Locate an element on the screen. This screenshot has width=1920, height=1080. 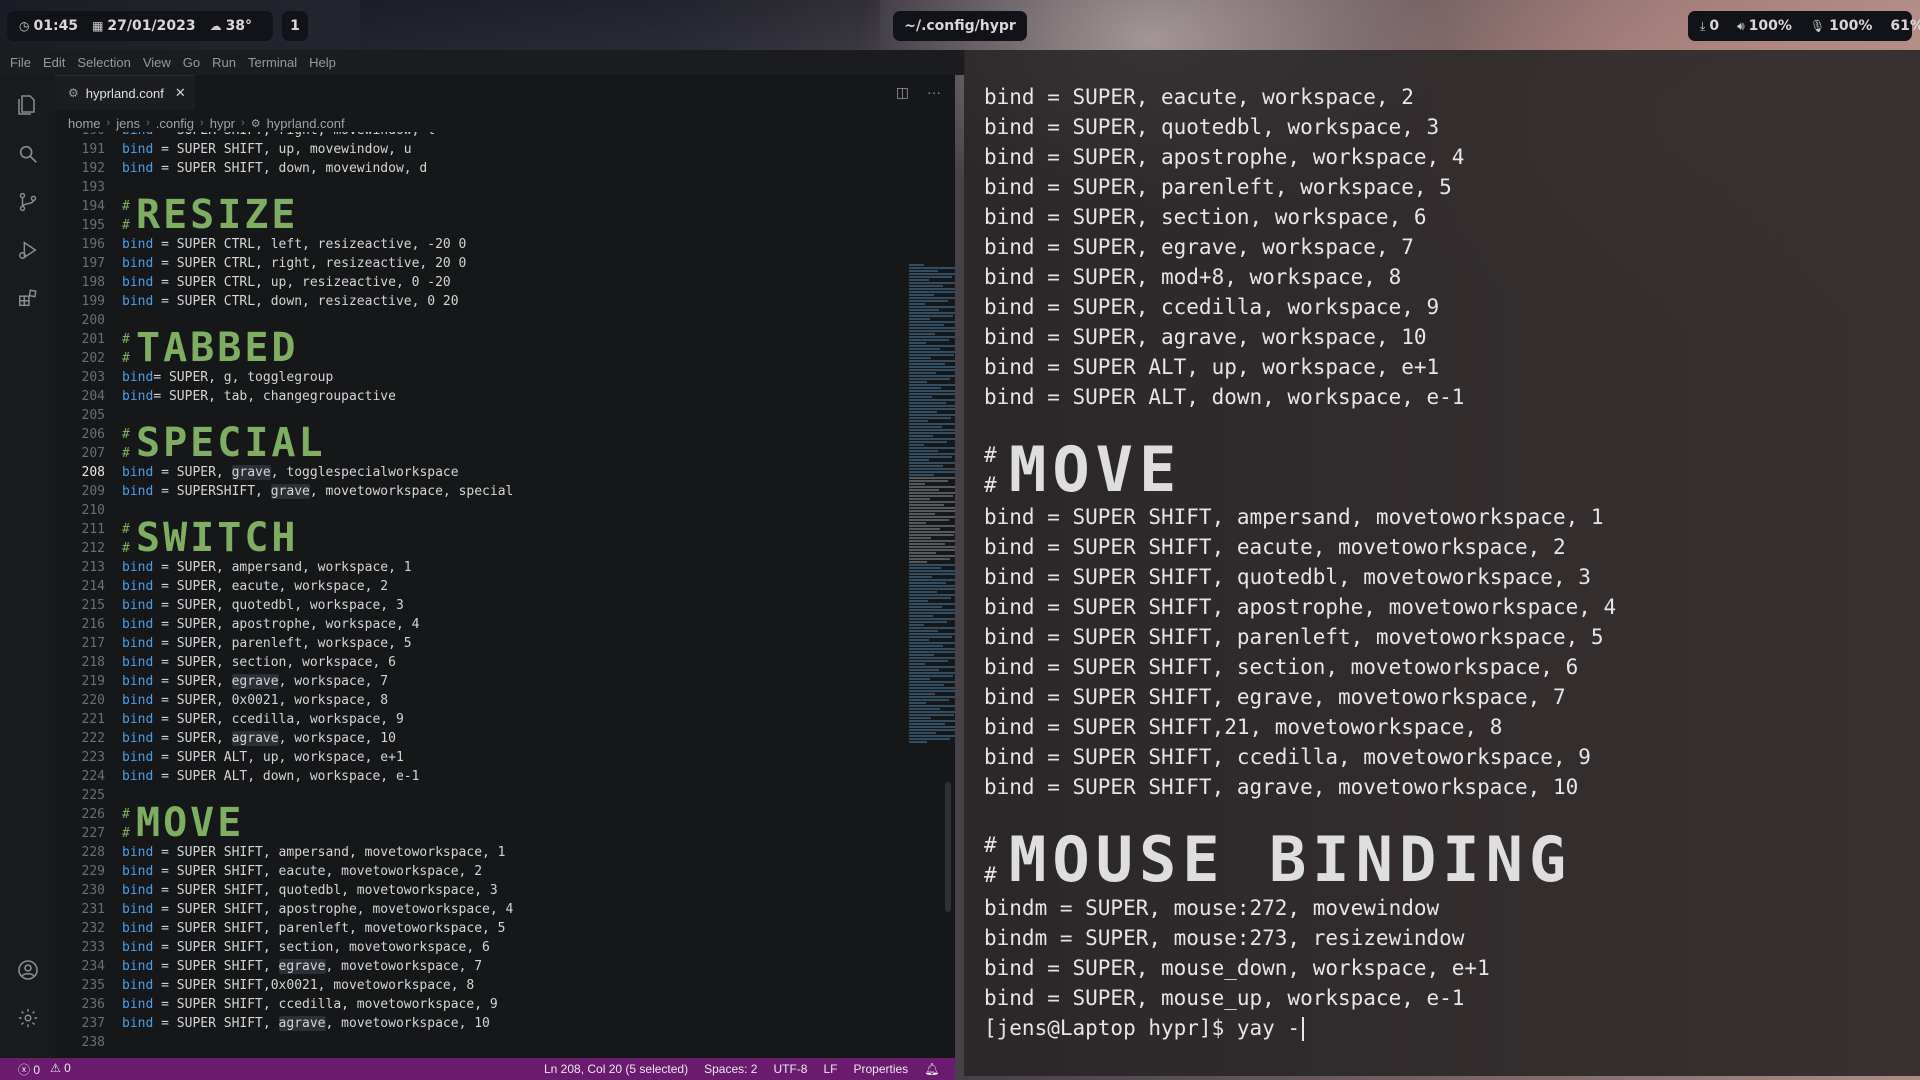
breadcrumb-item: hypr is located at coordinates (222, 123).